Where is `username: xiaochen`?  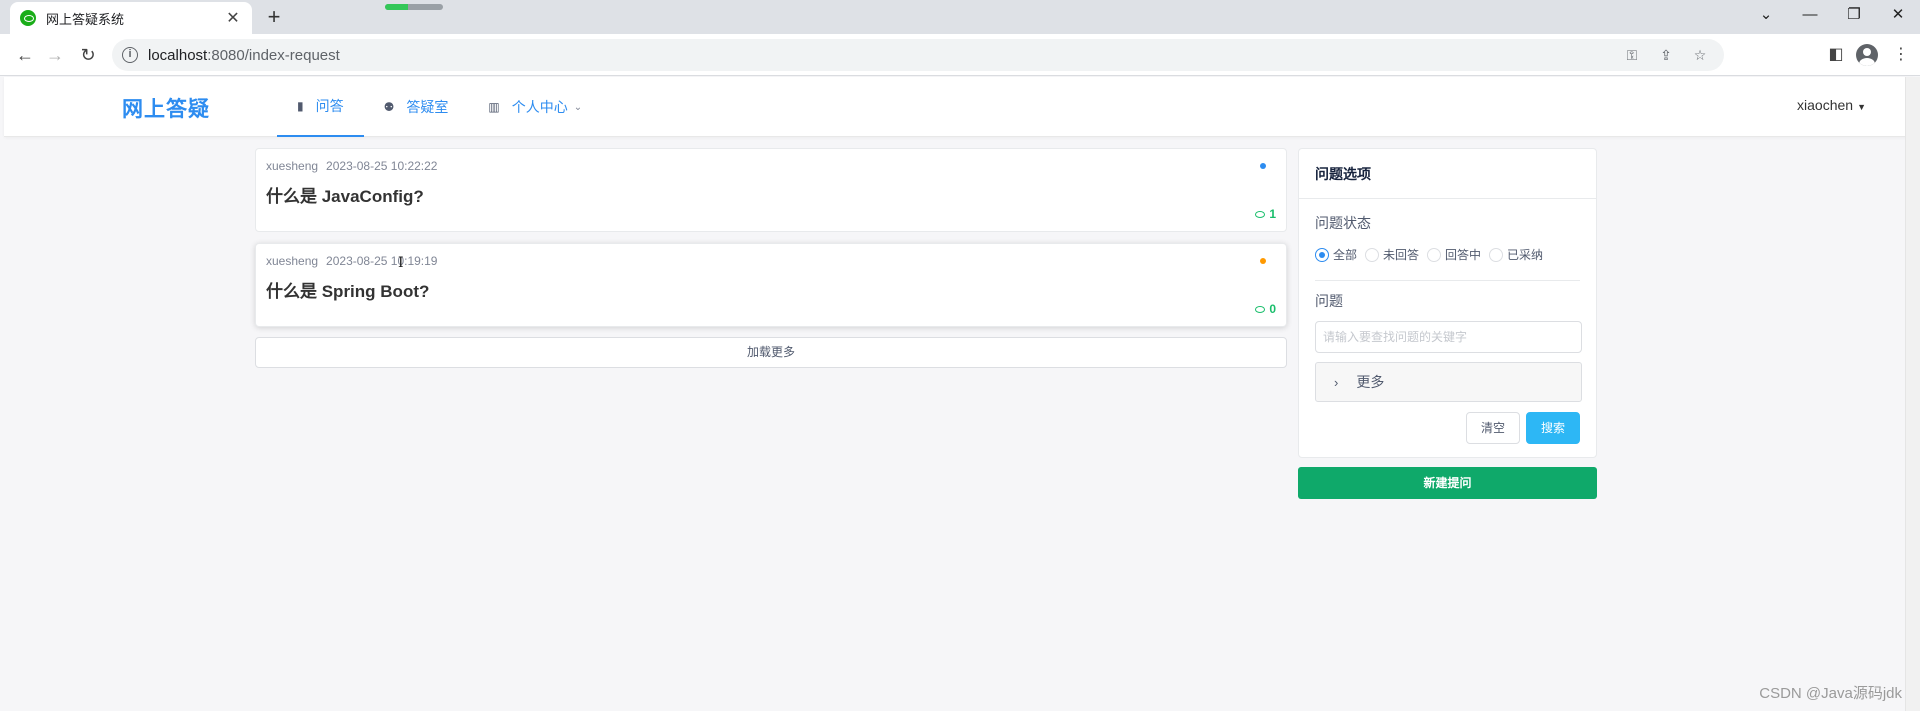
username: xiaochen is located at coordinates (1825, 105).